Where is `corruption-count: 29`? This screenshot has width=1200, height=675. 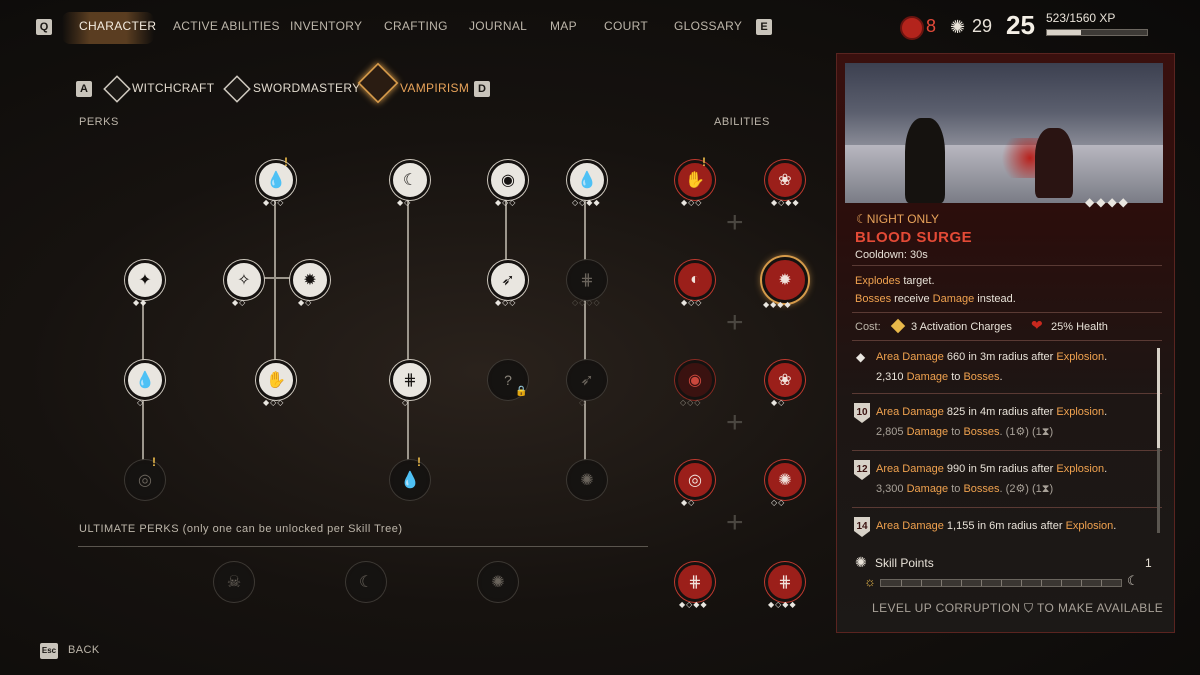 corruption-count: 29 is located at coordinates (982, 26).